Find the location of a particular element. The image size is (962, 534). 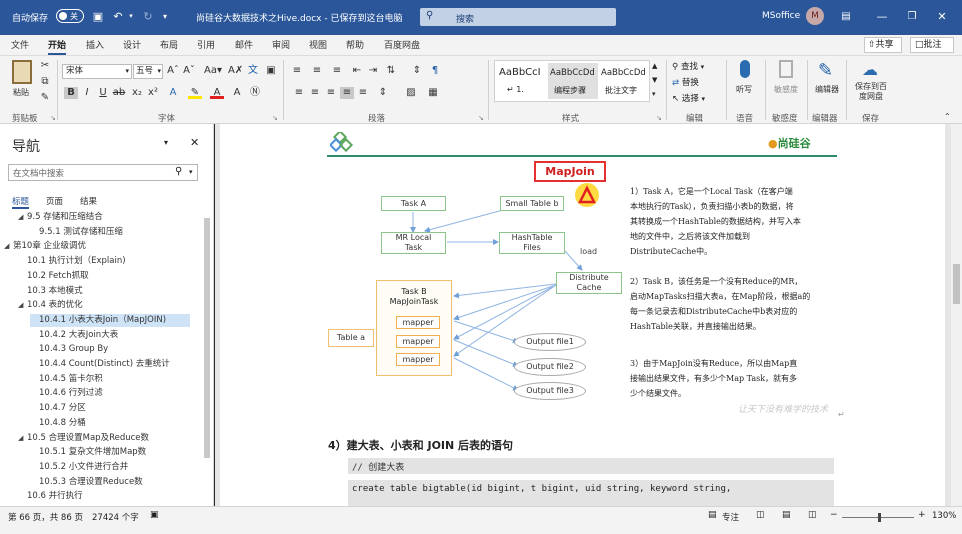

tab-review: 审阅 is located at coordinates (281, 44).